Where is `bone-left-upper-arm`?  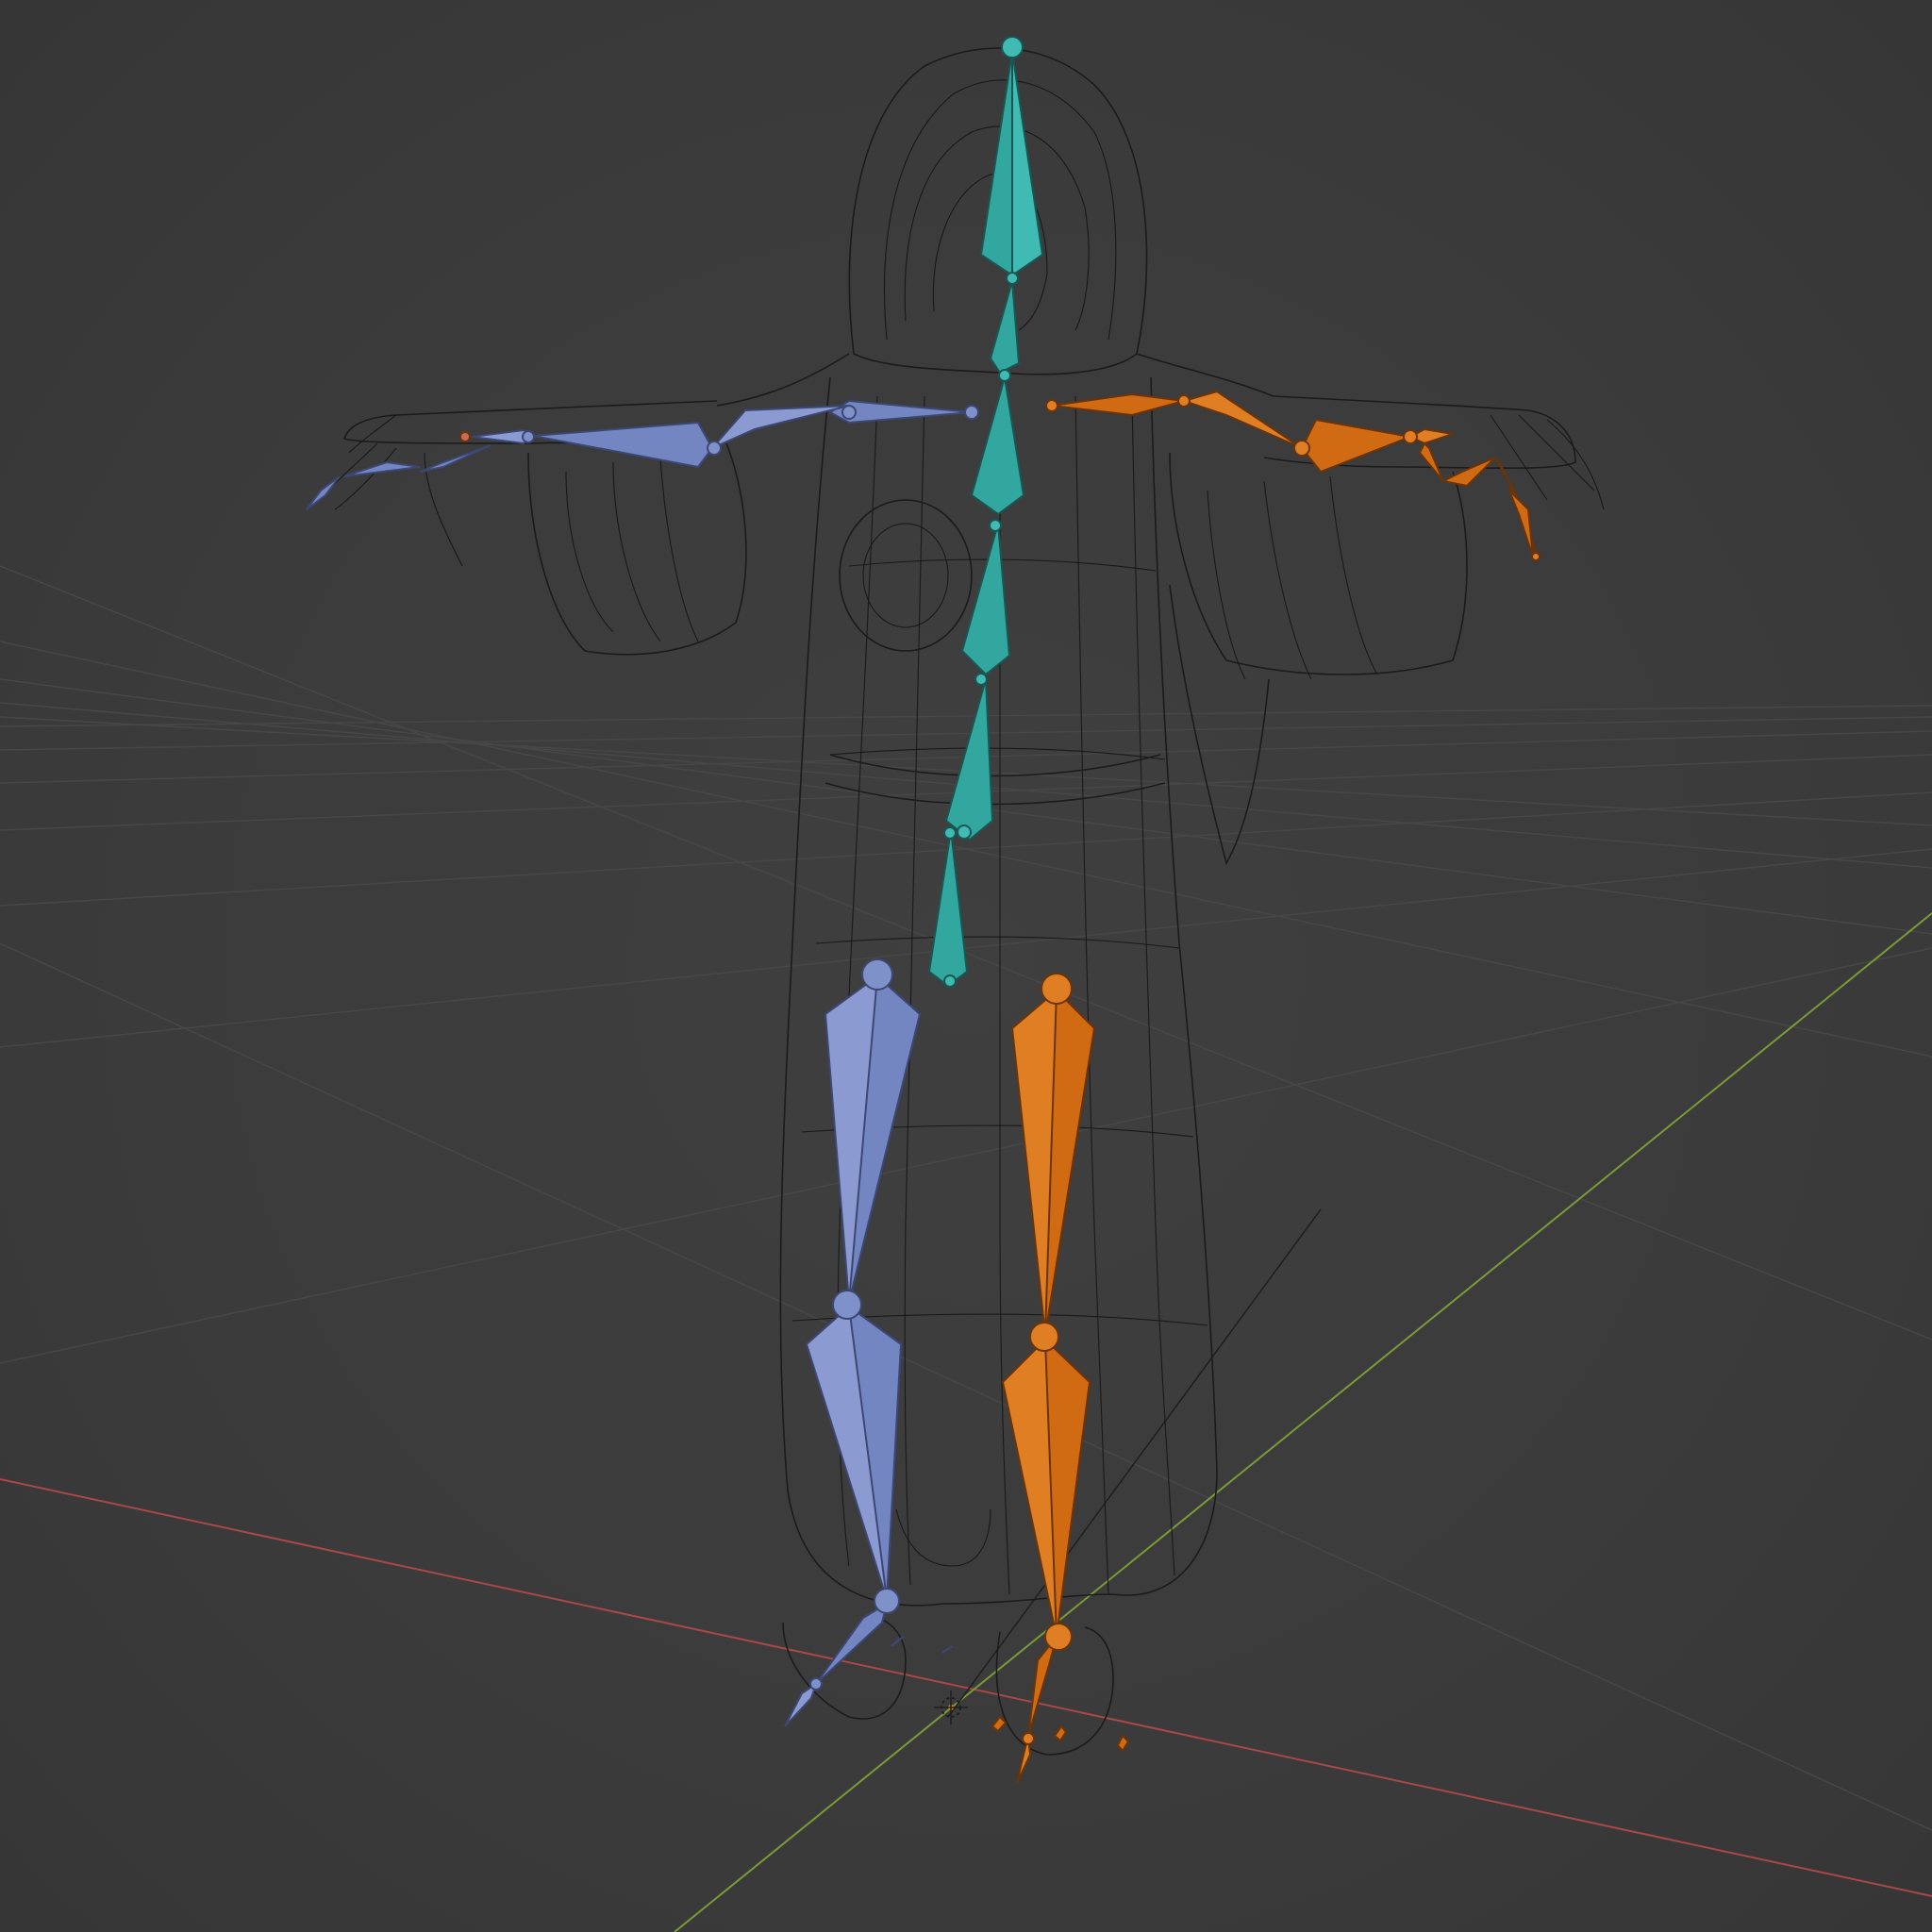 bone-left-upper-arm is located at coordinates (780, 427).